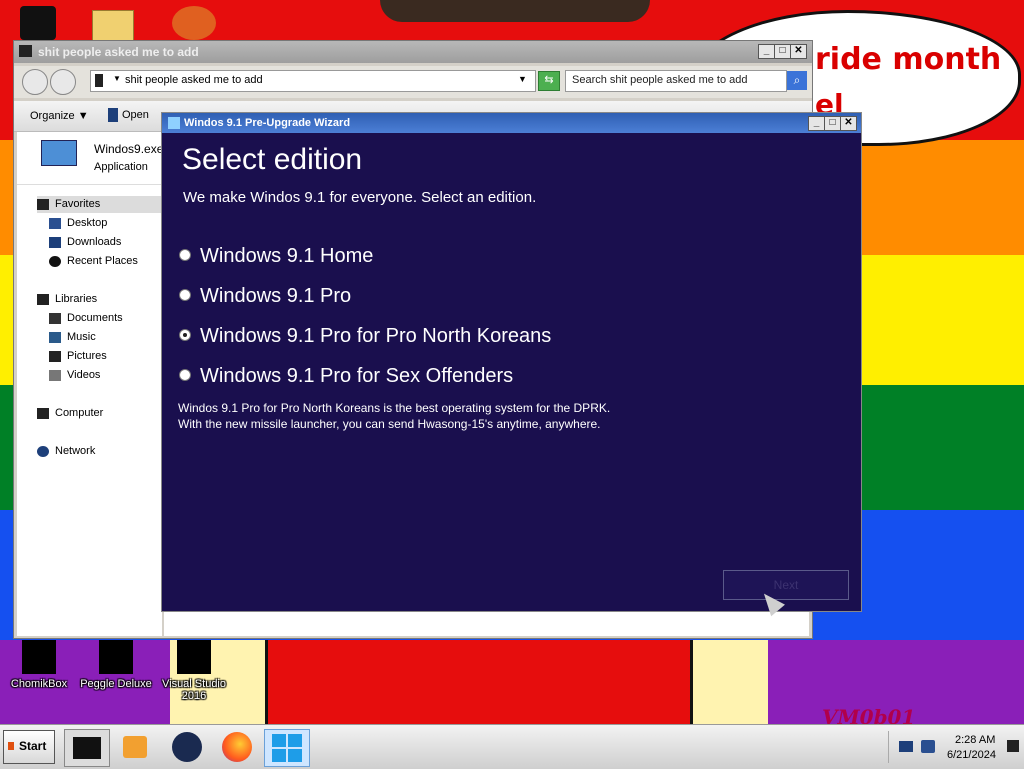 The width and height of the screenshot is (1024, 769). I want to click on speech-bubble-text: ride month, so click(908, 59).